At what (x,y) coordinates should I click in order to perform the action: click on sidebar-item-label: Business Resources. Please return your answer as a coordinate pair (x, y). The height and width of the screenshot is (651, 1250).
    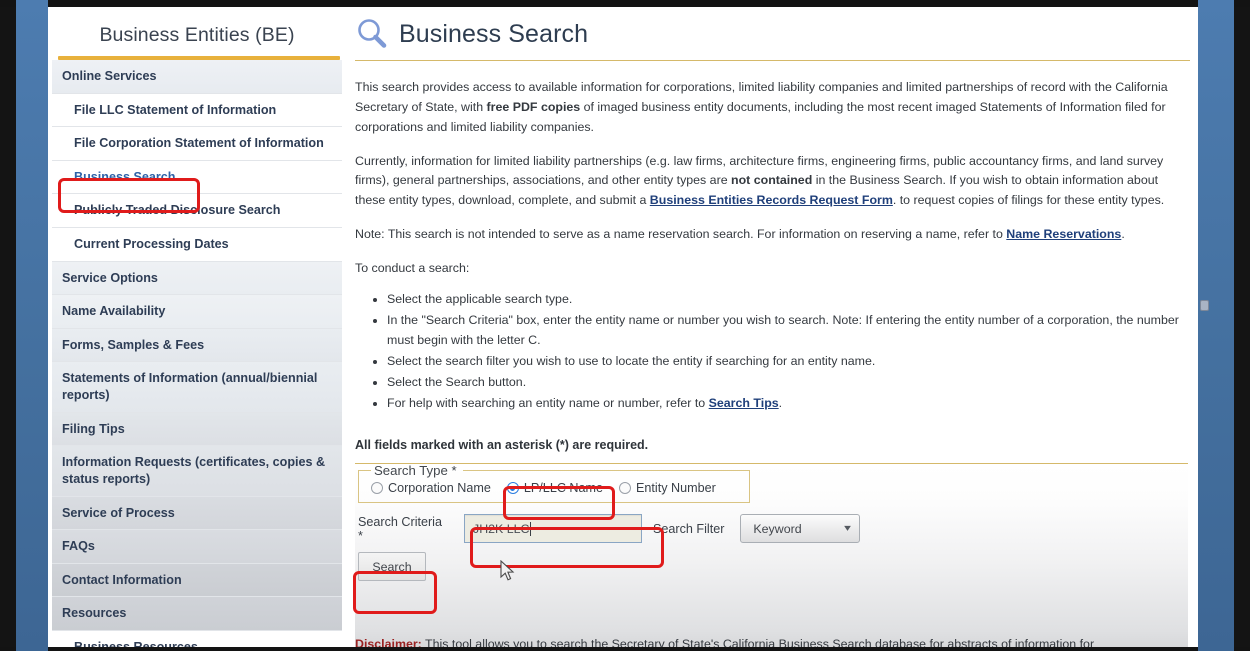
    Looking at the image, I should click on (136, 643).